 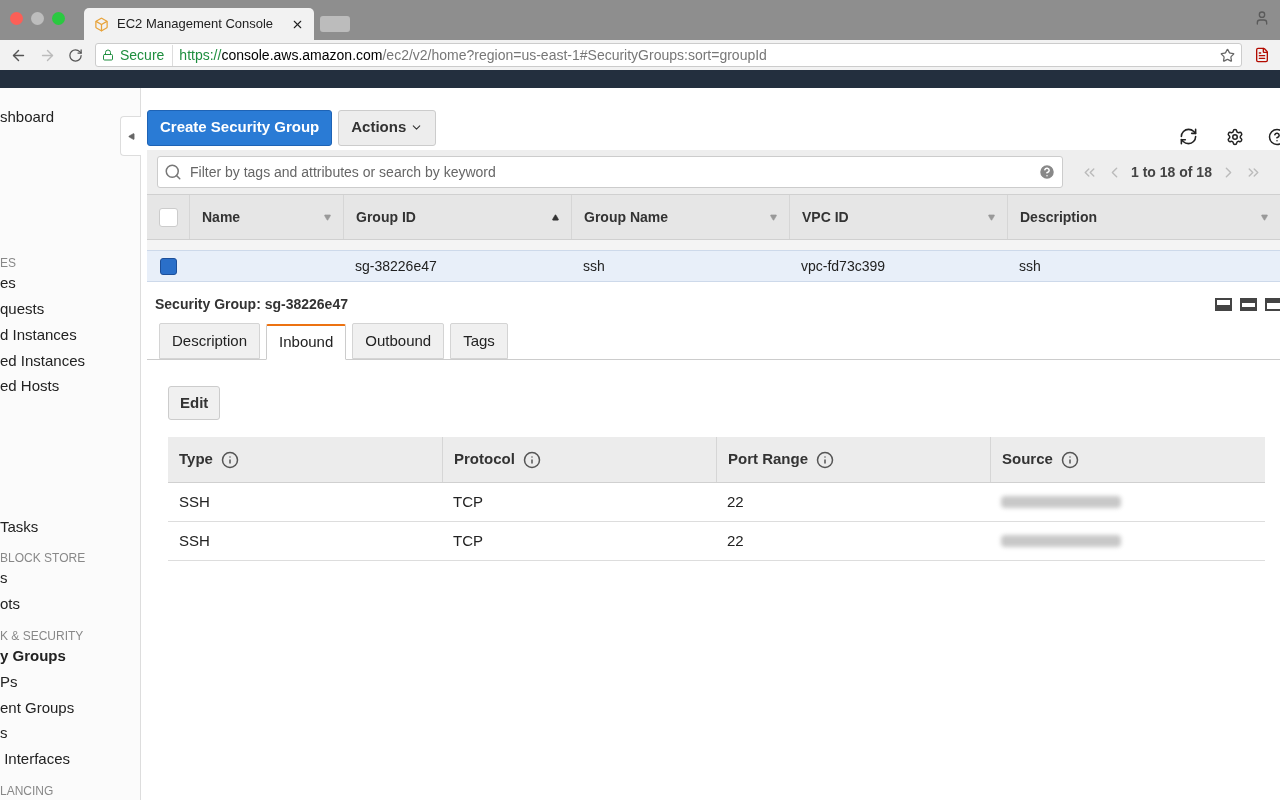 I want to click on lock-icon, so click(x=108, y=55).